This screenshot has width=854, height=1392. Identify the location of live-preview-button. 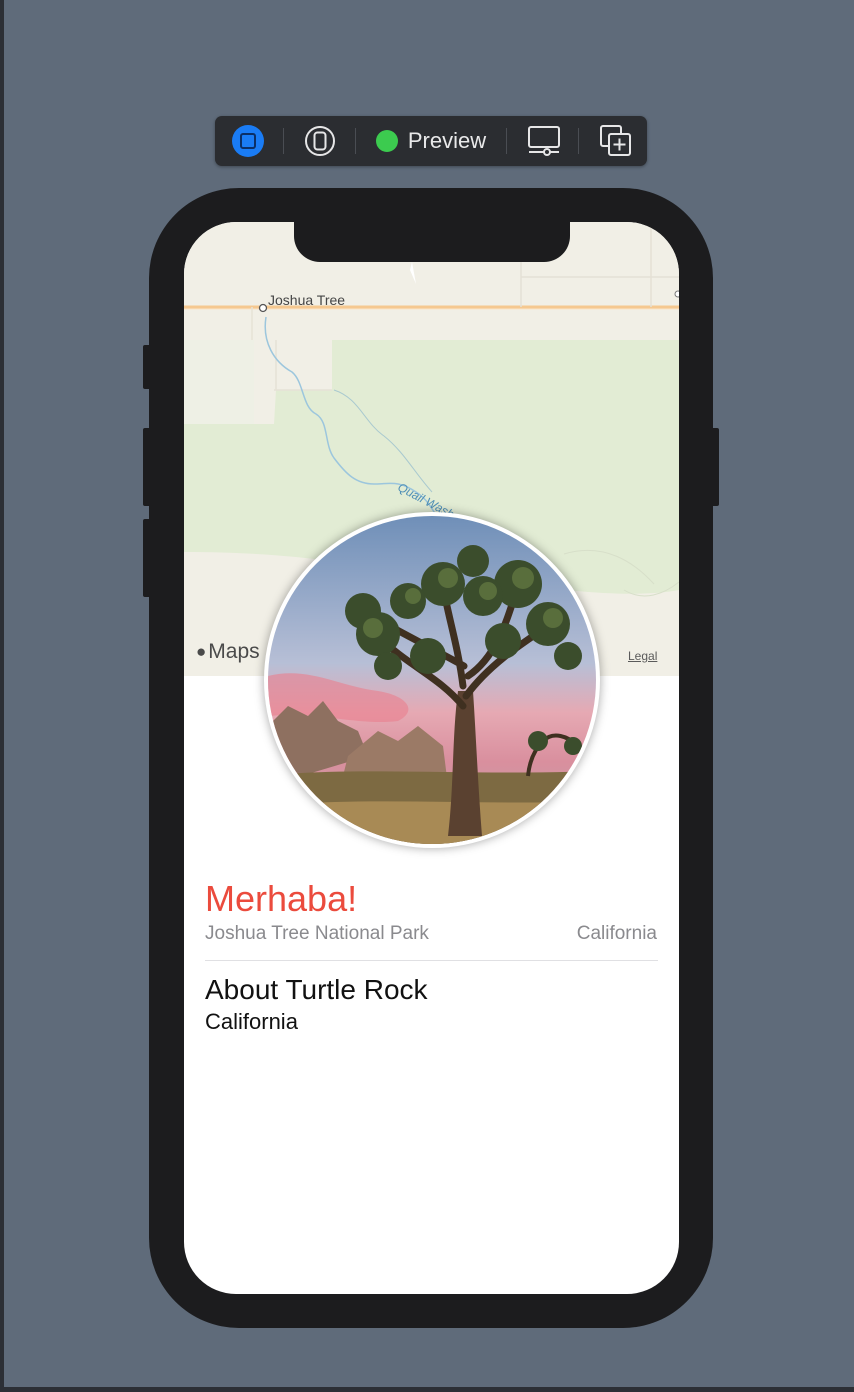
(248, 141).